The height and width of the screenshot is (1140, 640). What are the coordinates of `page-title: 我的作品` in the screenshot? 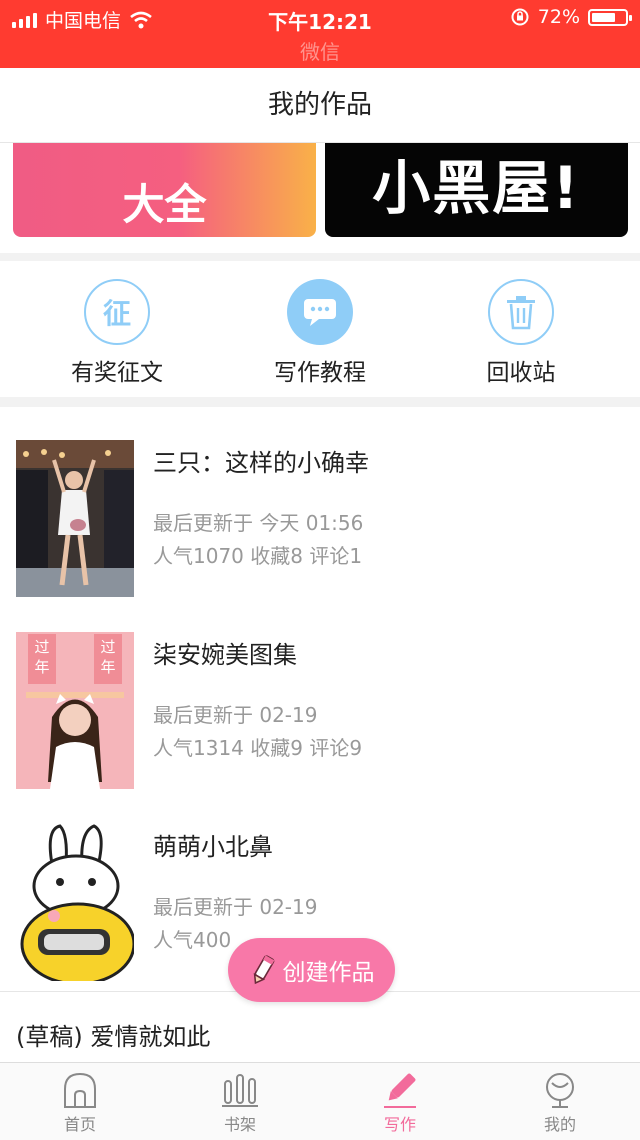 It's located at (320, 105).